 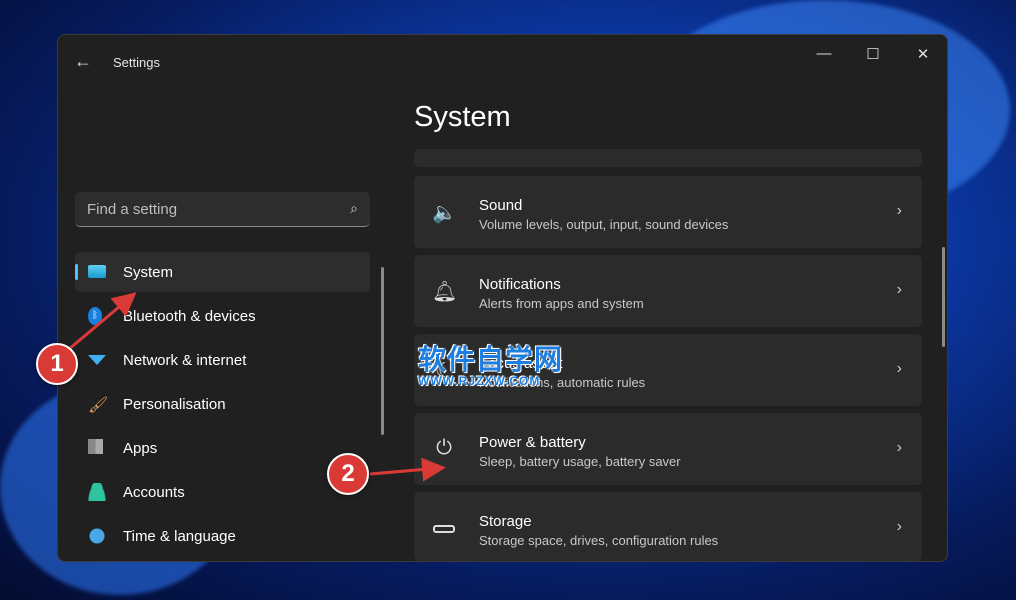 I want to click on annotation-arrows, so click(x=253, y=387).